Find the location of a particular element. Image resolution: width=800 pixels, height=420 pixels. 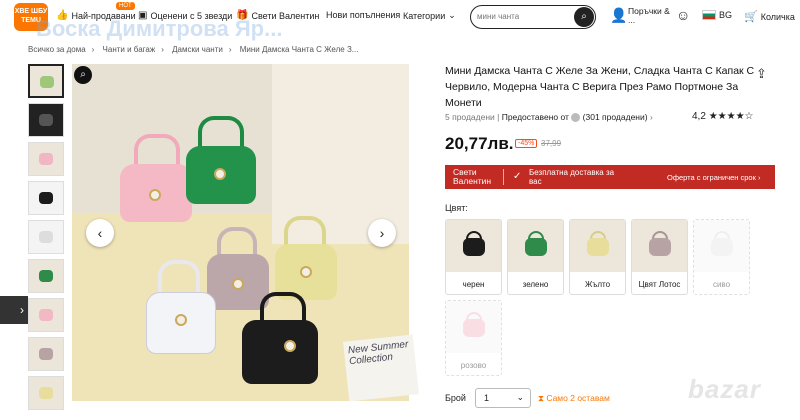

color-option-pink: розово is located at coordinates (473, 338).